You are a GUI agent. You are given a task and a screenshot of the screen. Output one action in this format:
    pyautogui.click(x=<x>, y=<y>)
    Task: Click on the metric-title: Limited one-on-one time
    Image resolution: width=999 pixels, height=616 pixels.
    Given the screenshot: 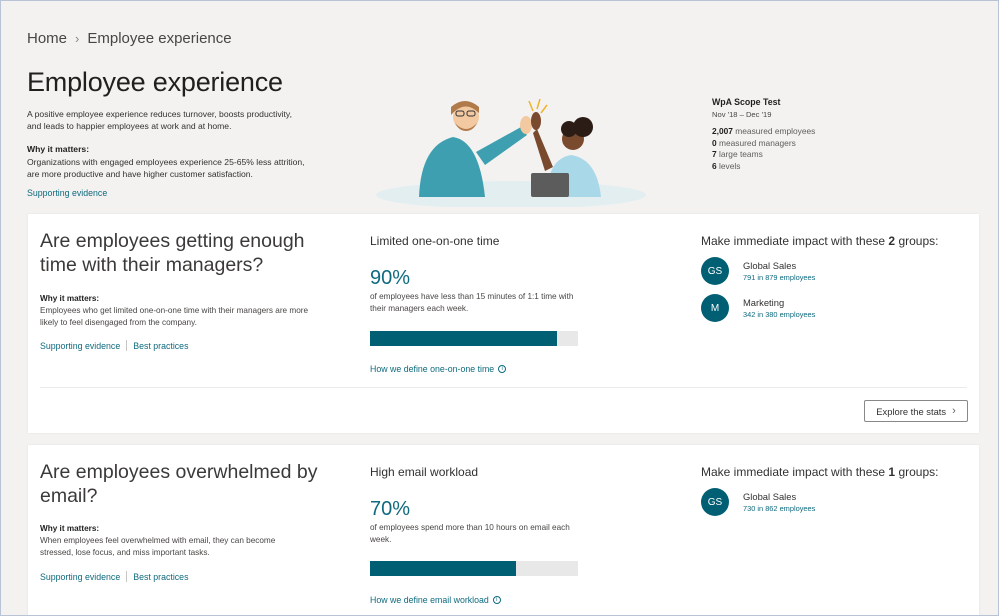 What is the action you would take?
    pyautogui.click(x=435, y=241)
    